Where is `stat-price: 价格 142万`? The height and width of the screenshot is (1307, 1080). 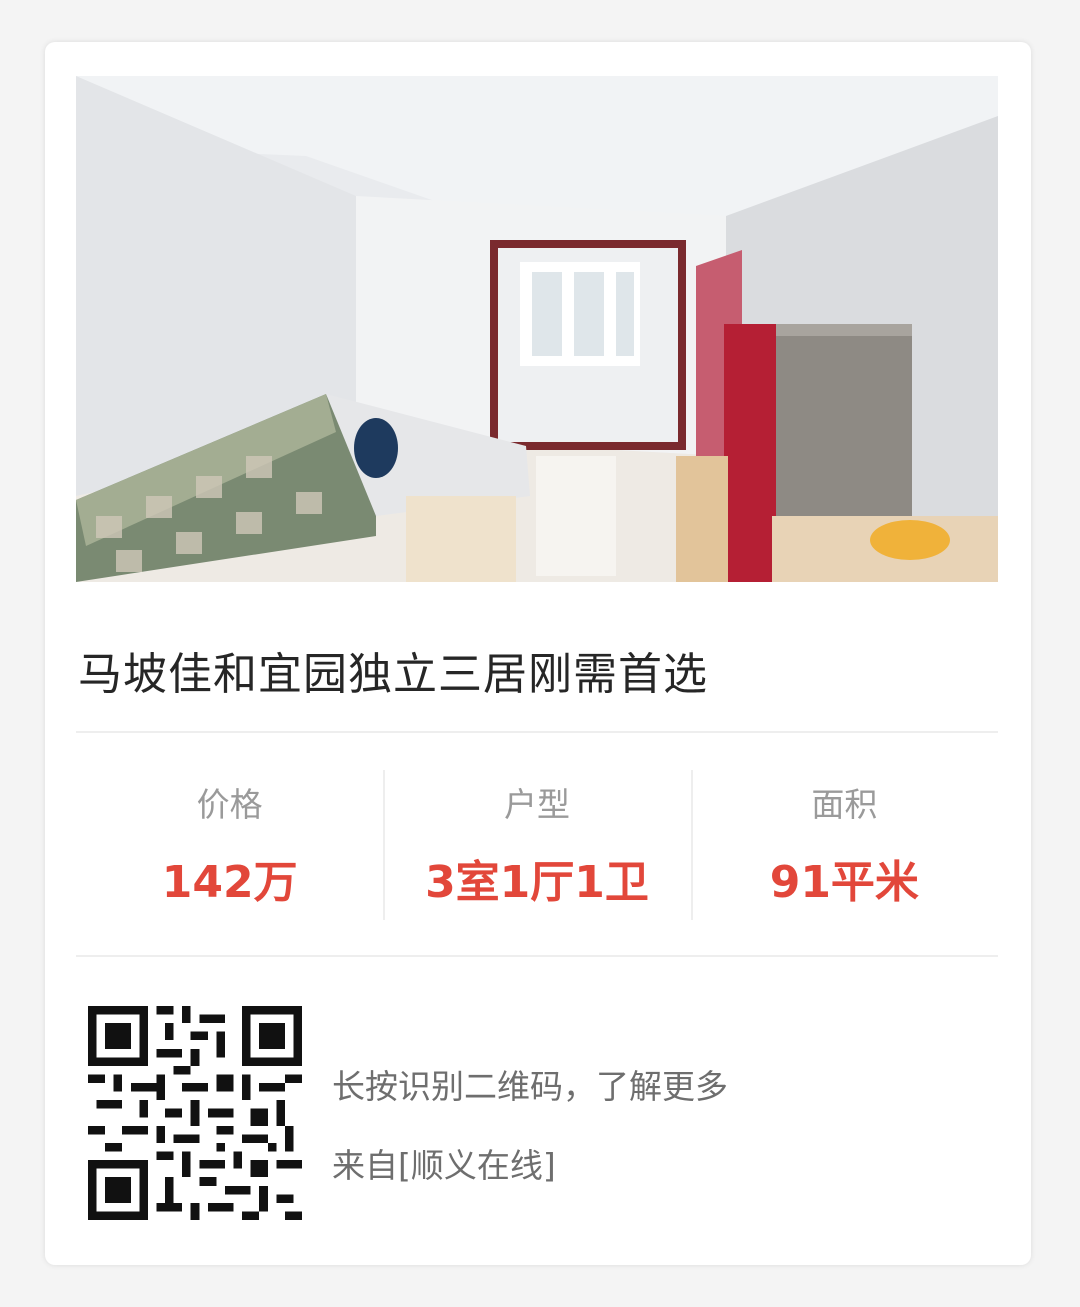 stat-price: 价格 142万 is located at coordinates (229, 843).